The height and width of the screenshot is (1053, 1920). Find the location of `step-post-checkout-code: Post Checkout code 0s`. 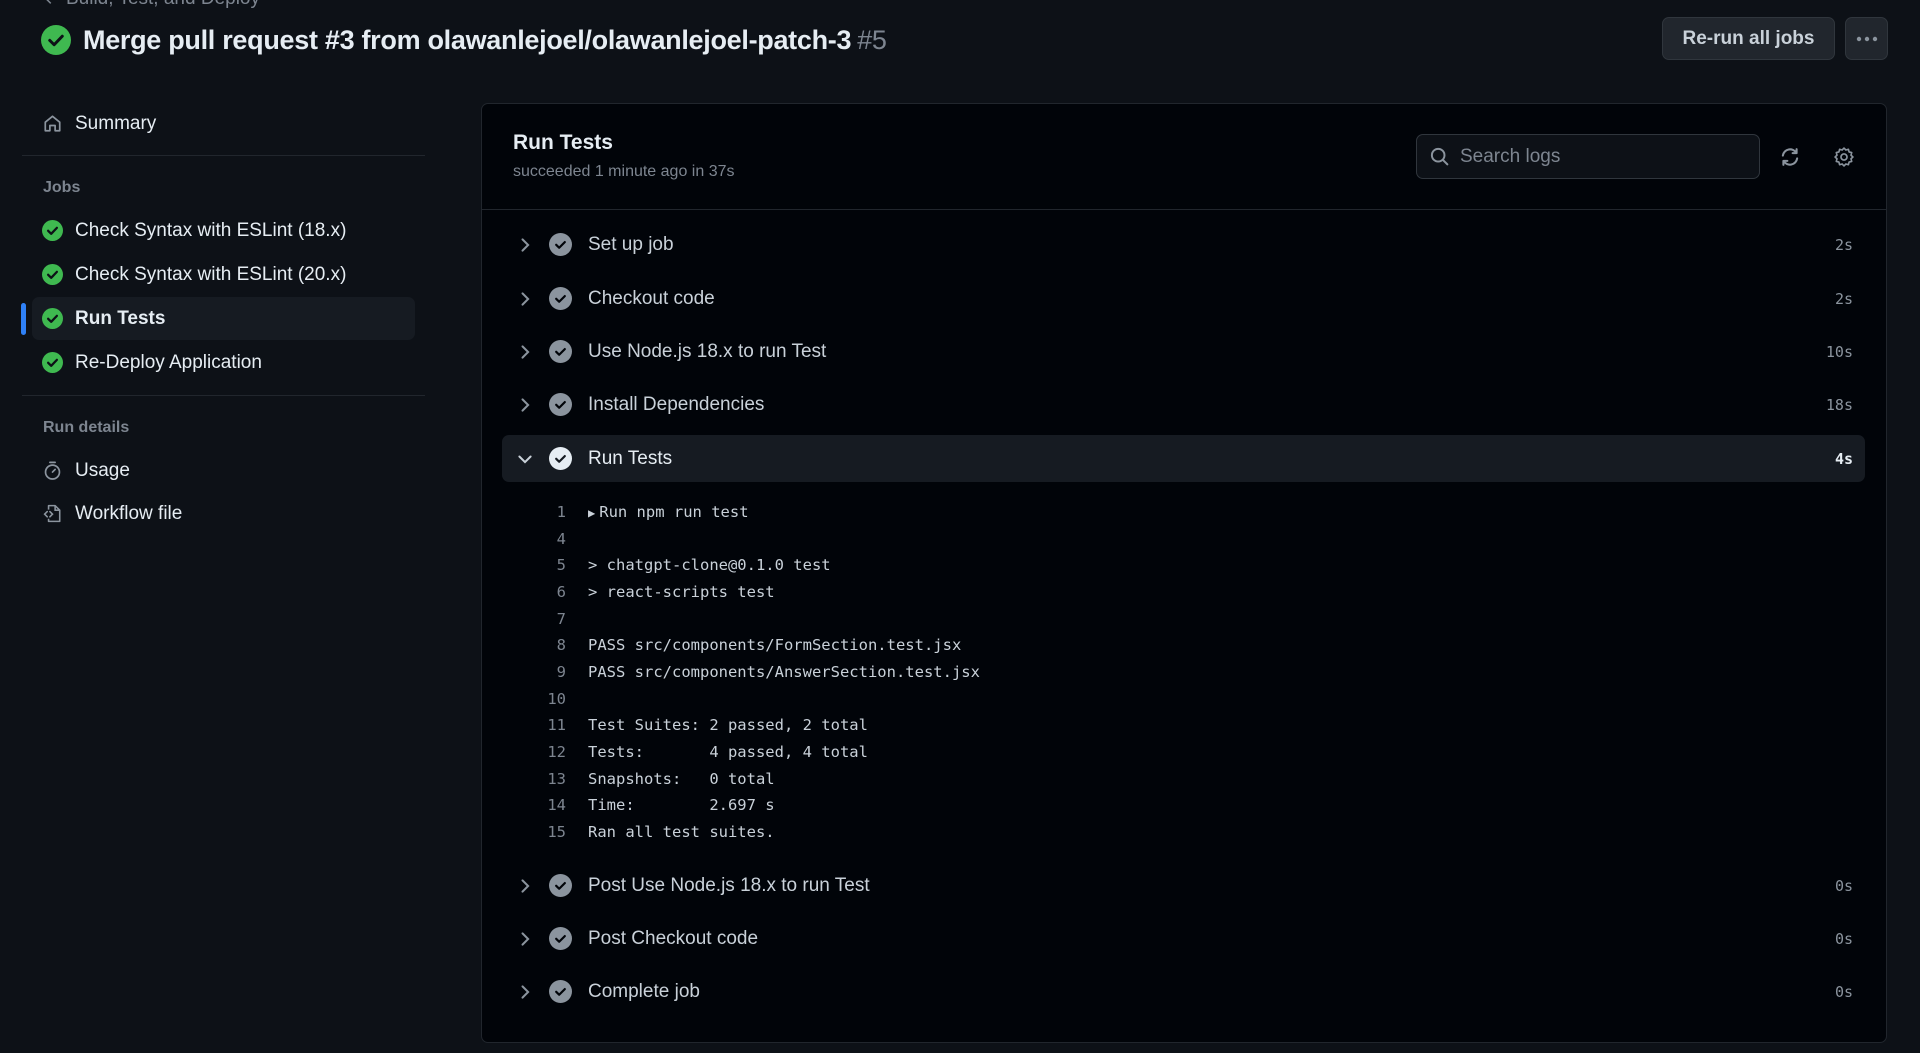

step-post-checkout-code: Post Checkout code 0s is located at coordinates (1183, 938).